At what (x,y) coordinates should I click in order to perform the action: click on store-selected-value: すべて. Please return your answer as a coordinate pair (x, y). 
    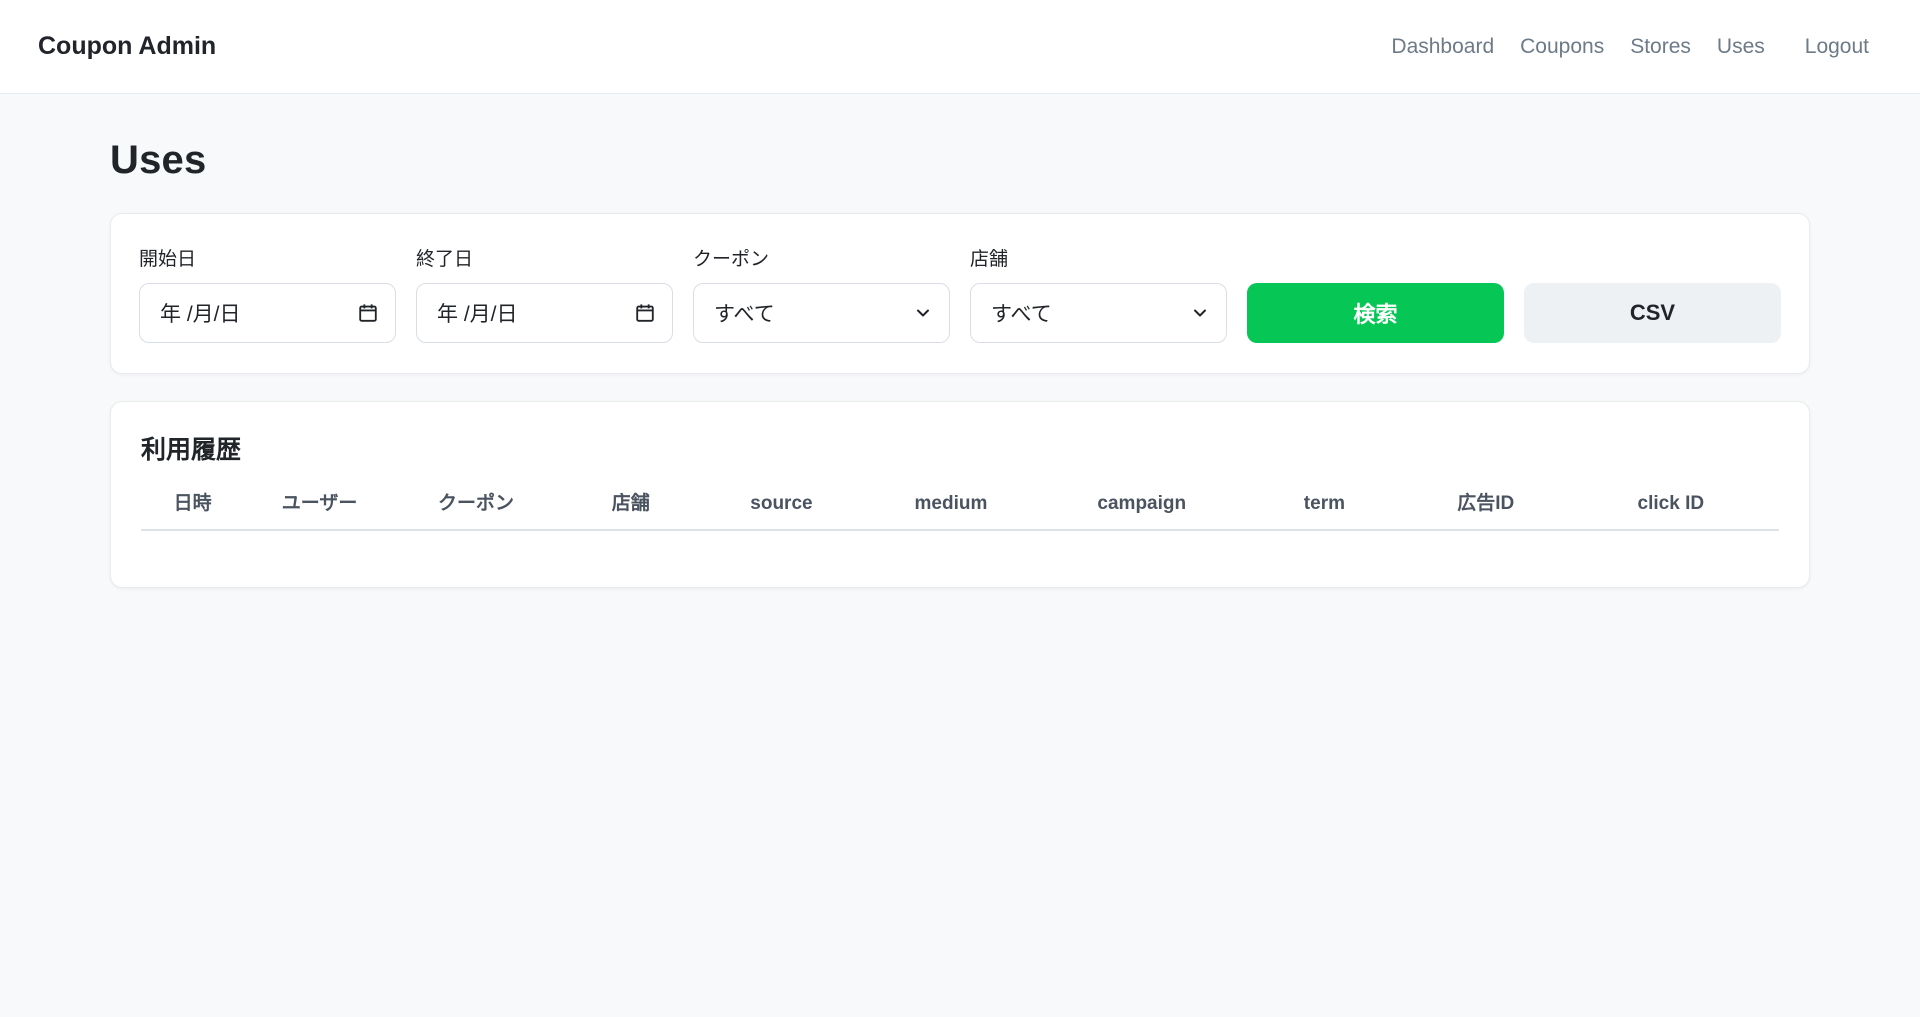
    Looking at the image, I should click on (1021, 314).